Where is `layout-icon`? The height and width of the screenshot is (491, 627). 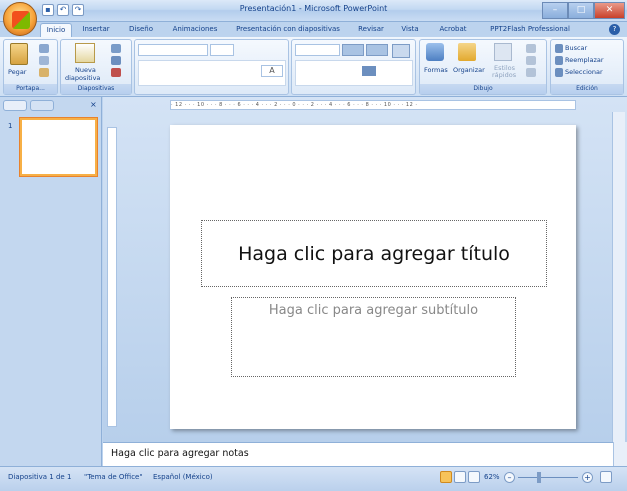 layout-icon is located at coordinates (116, 48).